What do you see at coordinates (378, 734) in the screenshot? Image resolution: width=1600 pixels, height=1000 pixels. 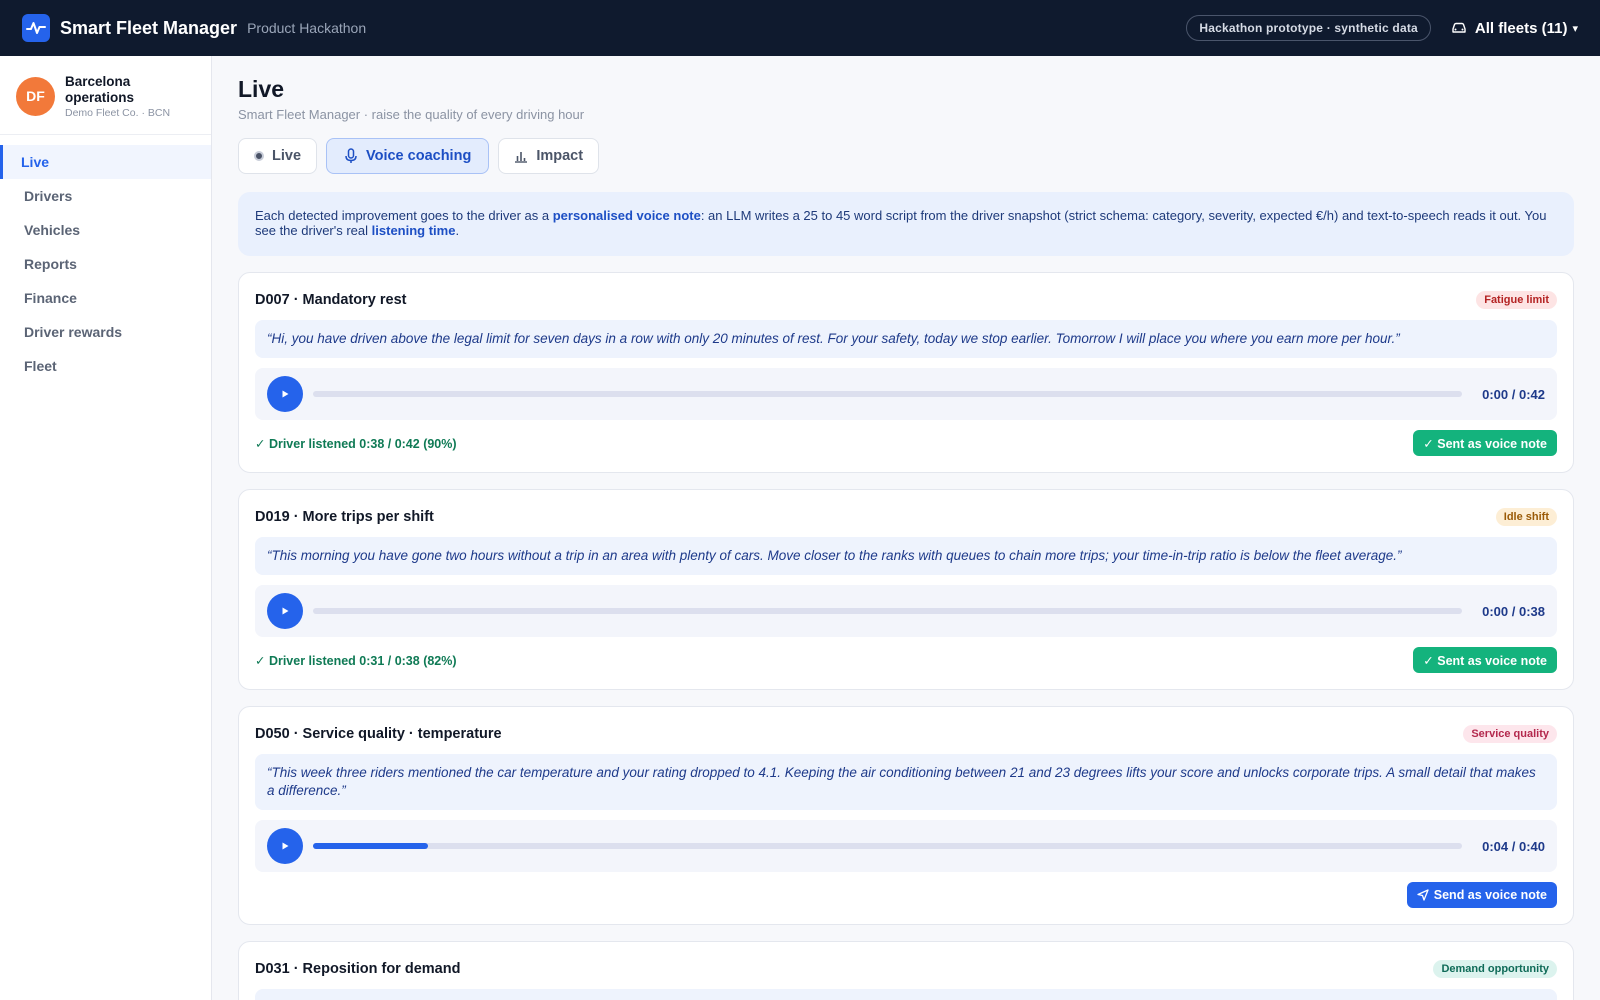 I see `card-title: D050 · Service quality · temperature` at bounding box center [378, 734].